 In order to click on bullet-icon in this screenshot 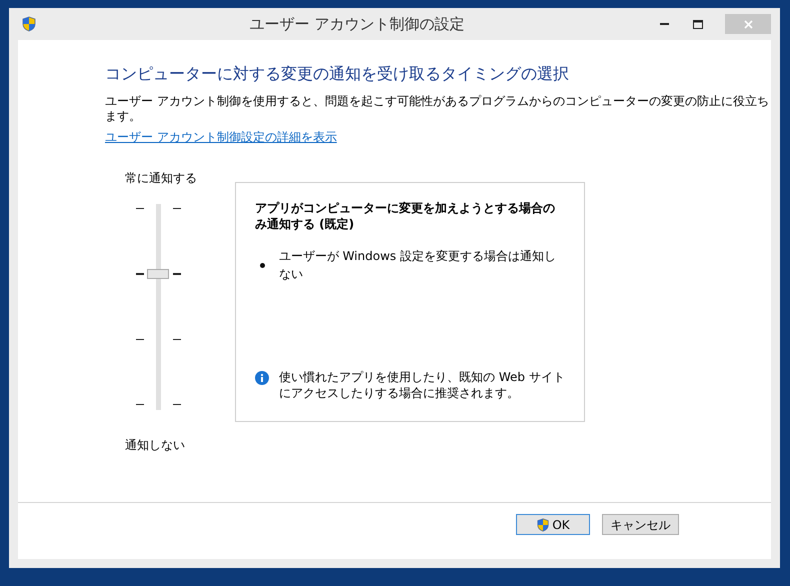, I will do `click(262, 265)`.